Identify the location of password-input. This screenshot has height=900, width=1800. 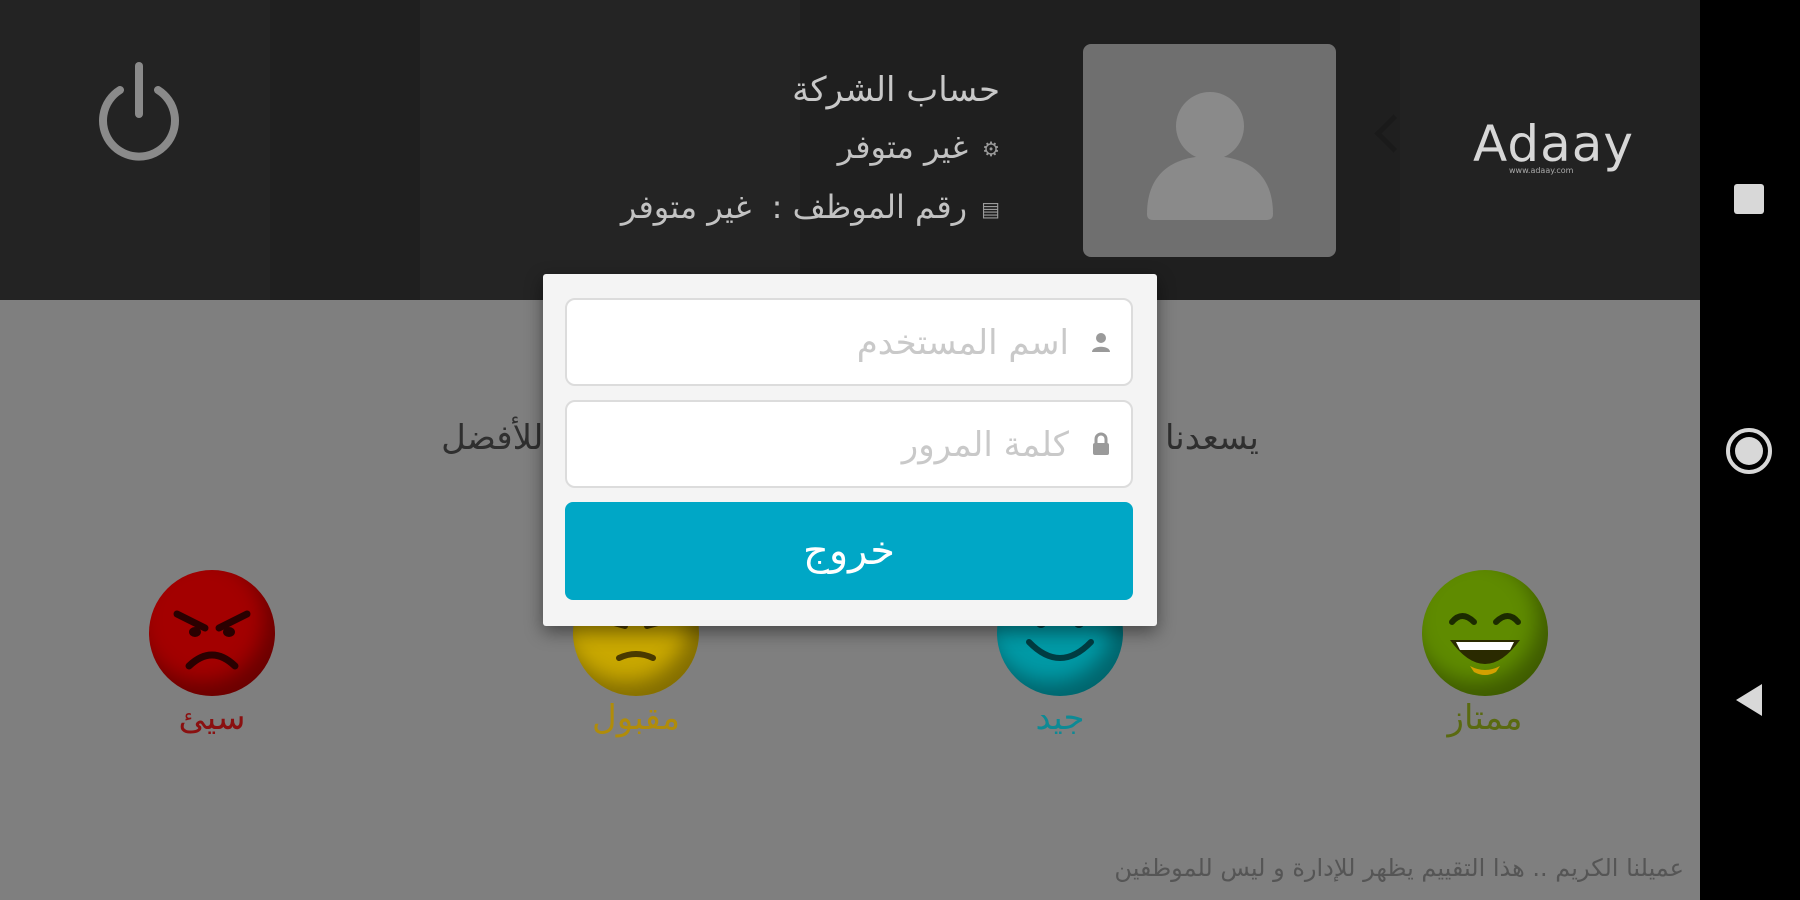
(829, 445).